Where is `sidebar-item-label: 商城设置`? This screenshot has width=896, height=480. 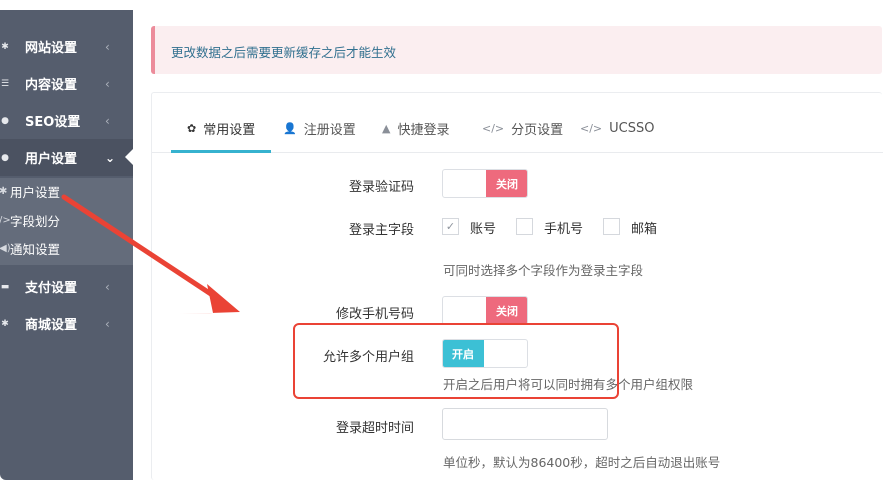
sidebar-item-label: 商城设置 is located at coordinates (51, 325).